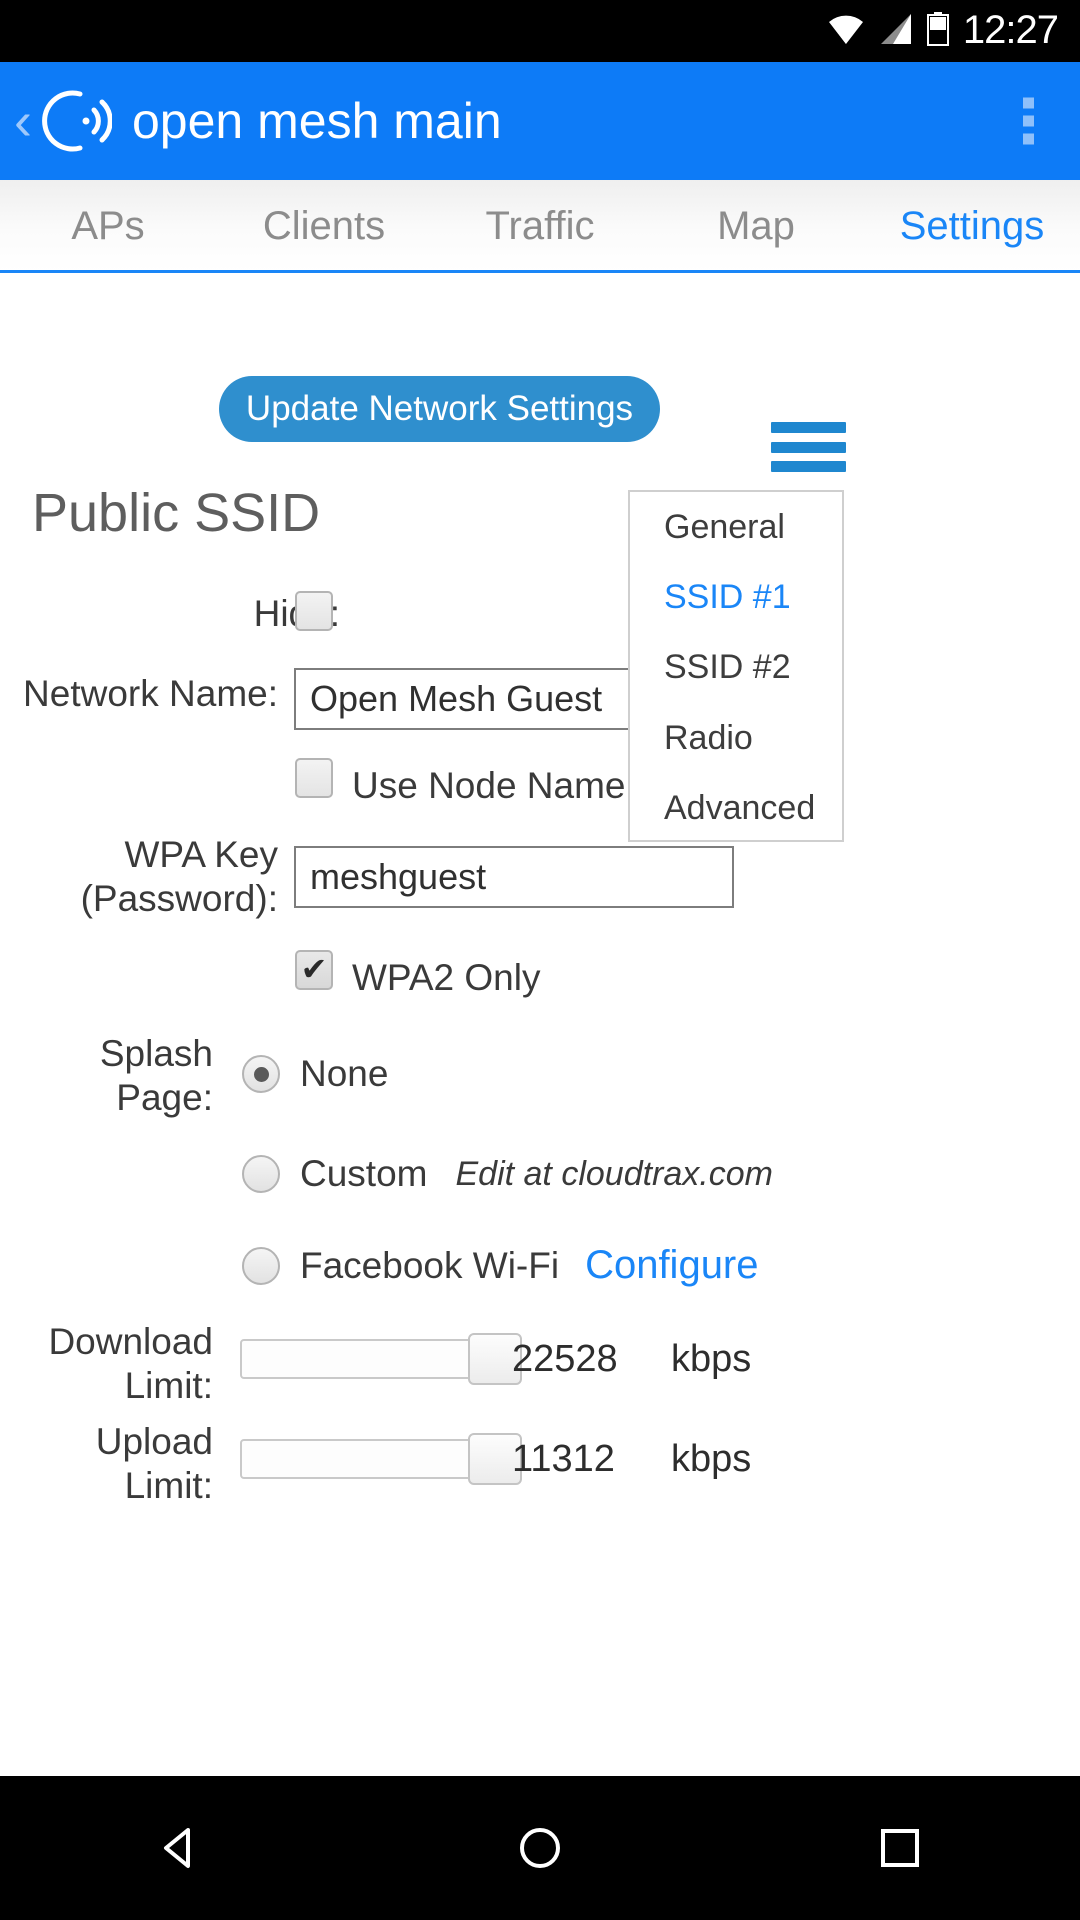  I want to click on wpa2-only-label: WPA2 Only, so click(446, 977).